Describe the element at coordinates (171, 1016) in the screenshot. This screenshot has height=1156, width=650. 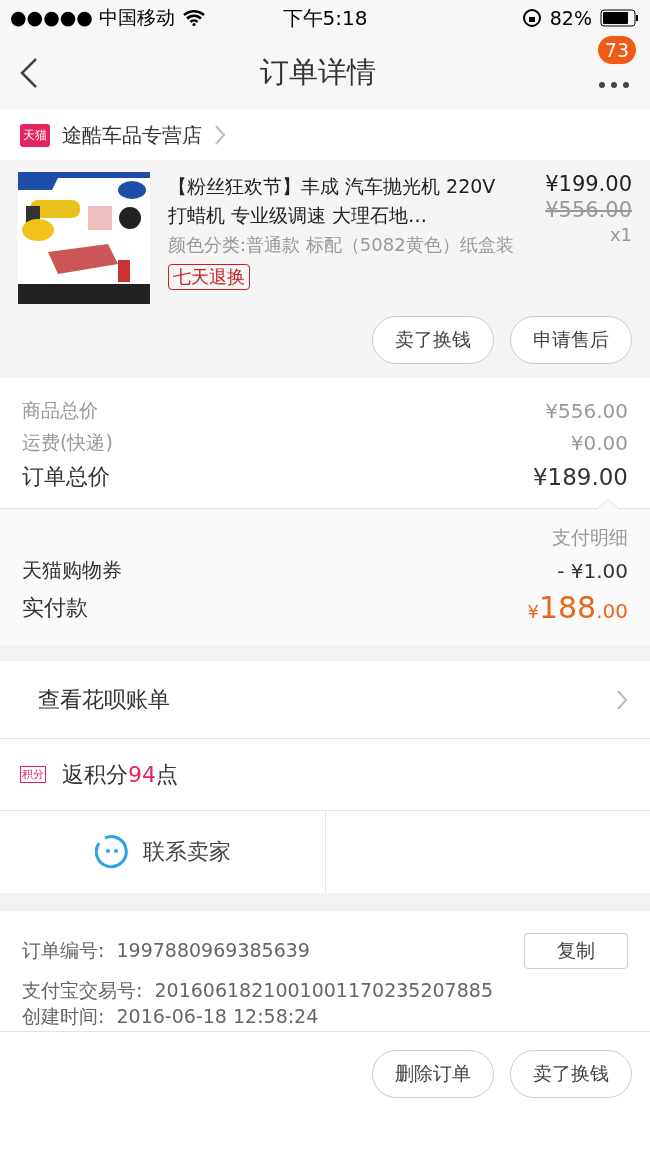
I see `order-detail: 创建时间: 2016-06-18 12:58:24` at that location.